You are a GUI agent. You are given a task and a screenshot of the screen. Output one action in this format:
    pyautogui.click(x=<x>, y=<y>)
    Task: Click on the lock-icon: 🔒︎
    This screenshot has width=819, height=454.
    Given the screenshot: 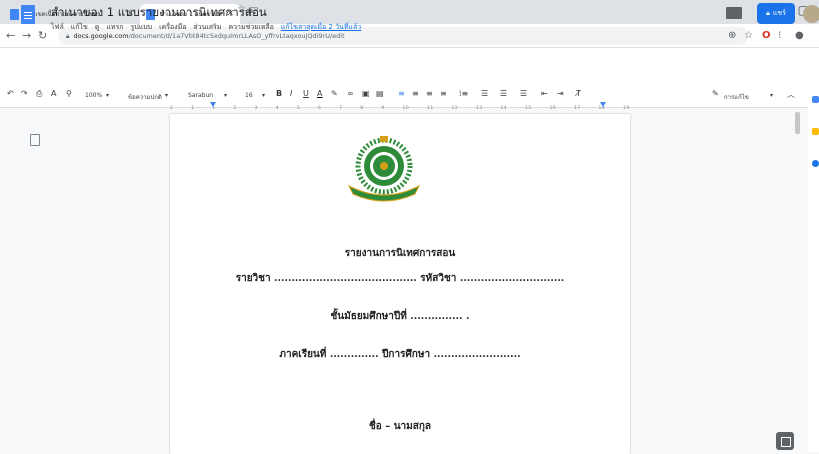 What is the action you would take?
    pyautogui.click(x=768, y=13)
    